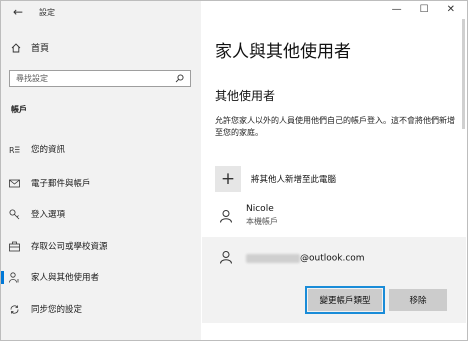  Describe the element at coordinates (418, 300) in the screenshot. I see `remove-button: 移除` at that location.